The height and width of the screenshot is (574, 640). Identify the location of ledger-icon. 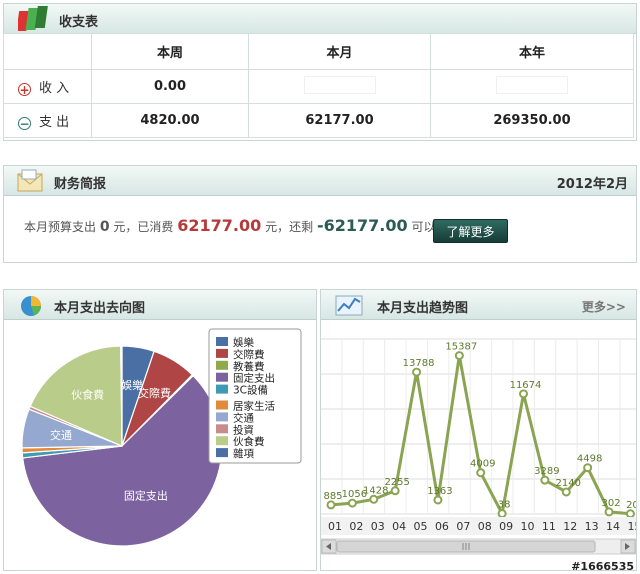
(33, 18).